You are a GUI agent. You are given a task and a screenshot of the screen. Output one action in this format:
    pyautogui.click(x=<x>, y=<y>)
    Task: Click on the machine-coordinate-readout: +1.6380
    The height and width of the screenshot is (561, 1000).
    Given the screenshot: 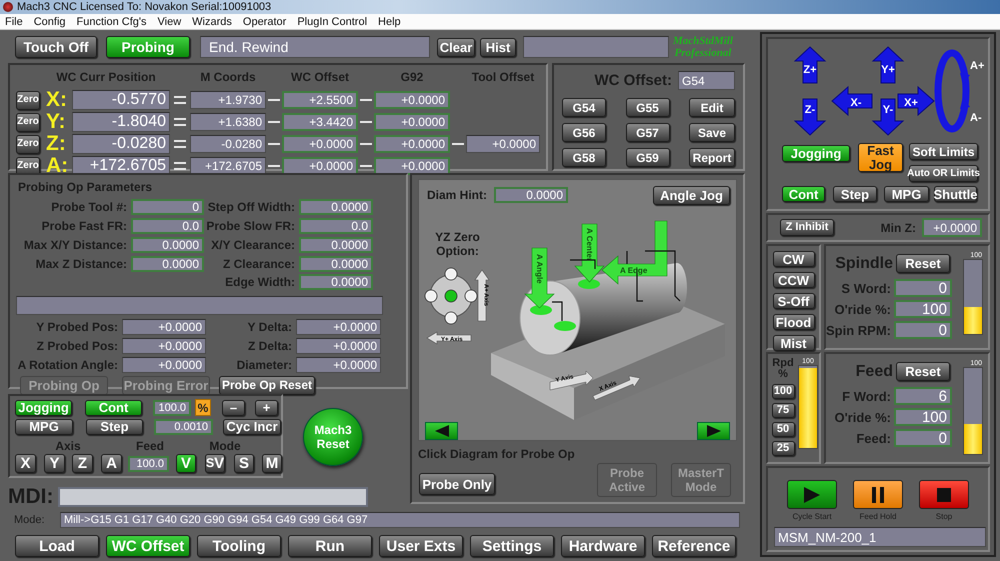 What is the action you would take?
    pyautogui.click(x=228, y=122)
    